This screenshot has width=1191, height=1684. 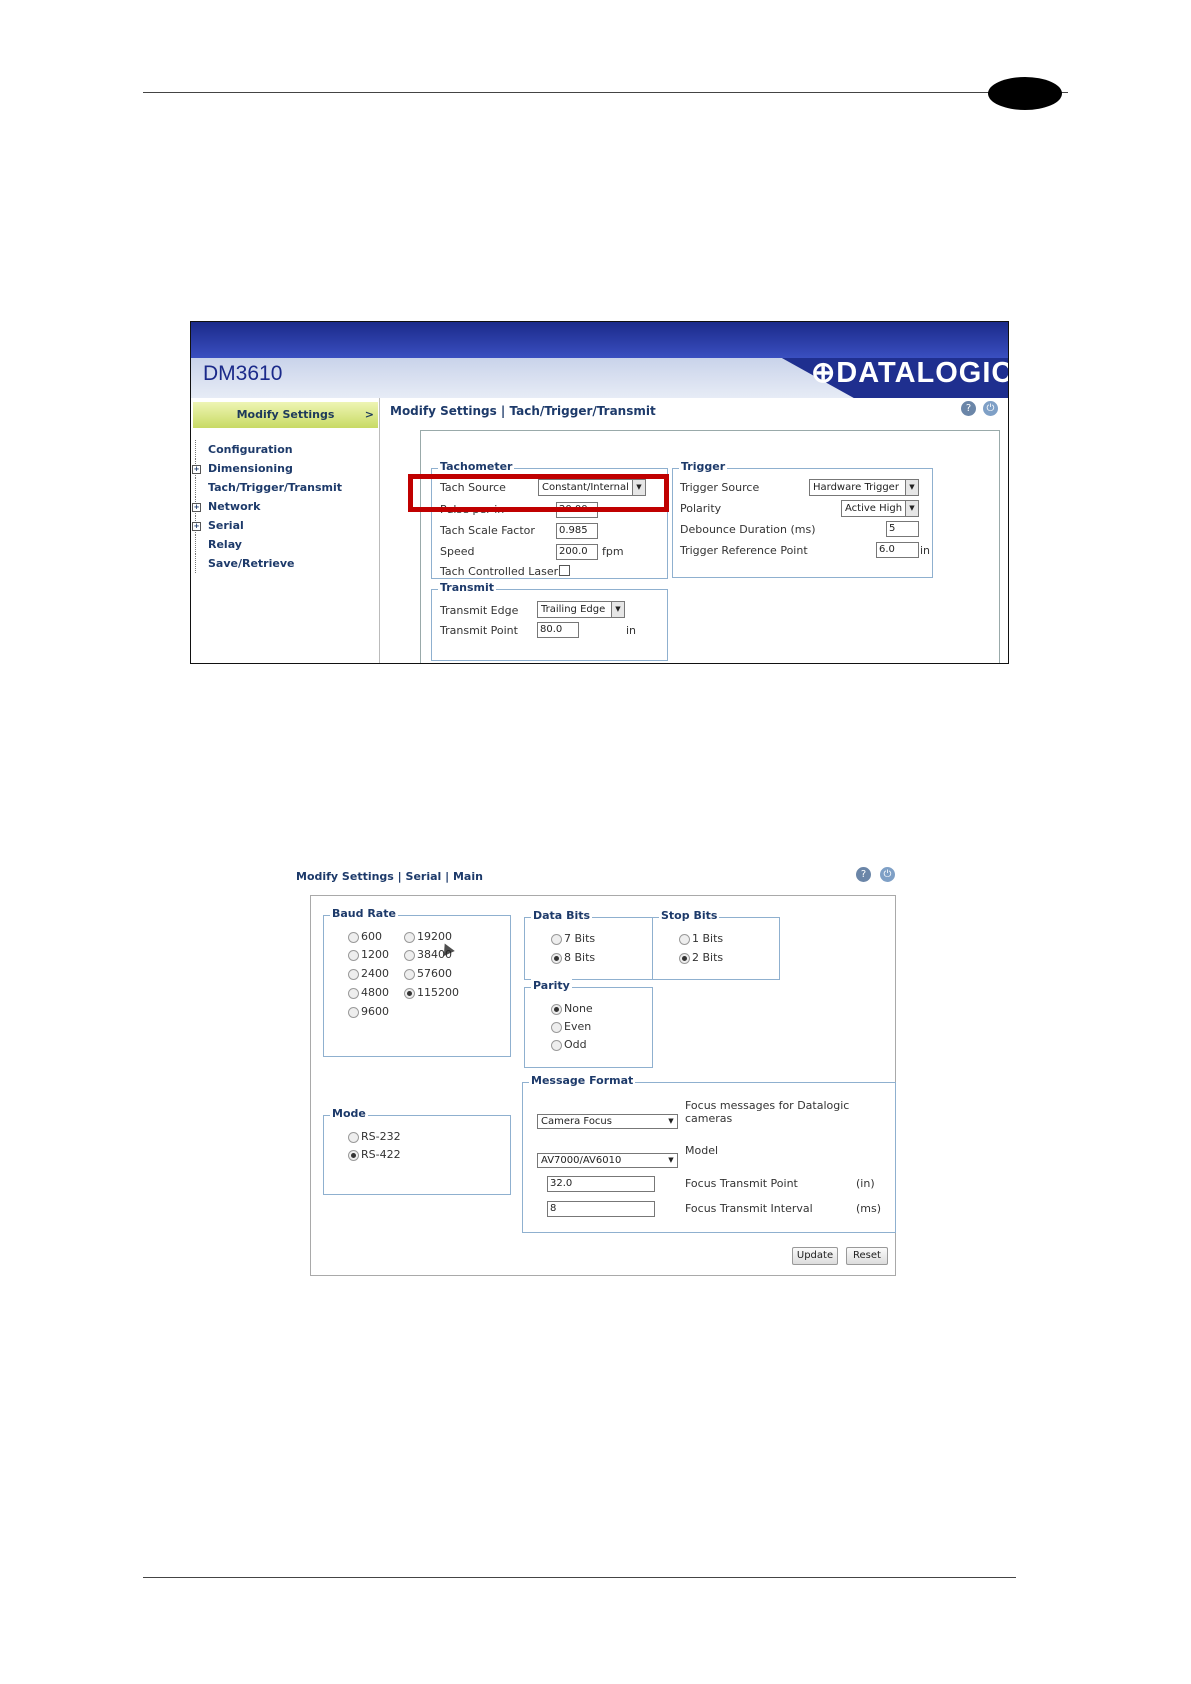 I want to click on debounce-duration-input: 5, so click(x=902, y=529).